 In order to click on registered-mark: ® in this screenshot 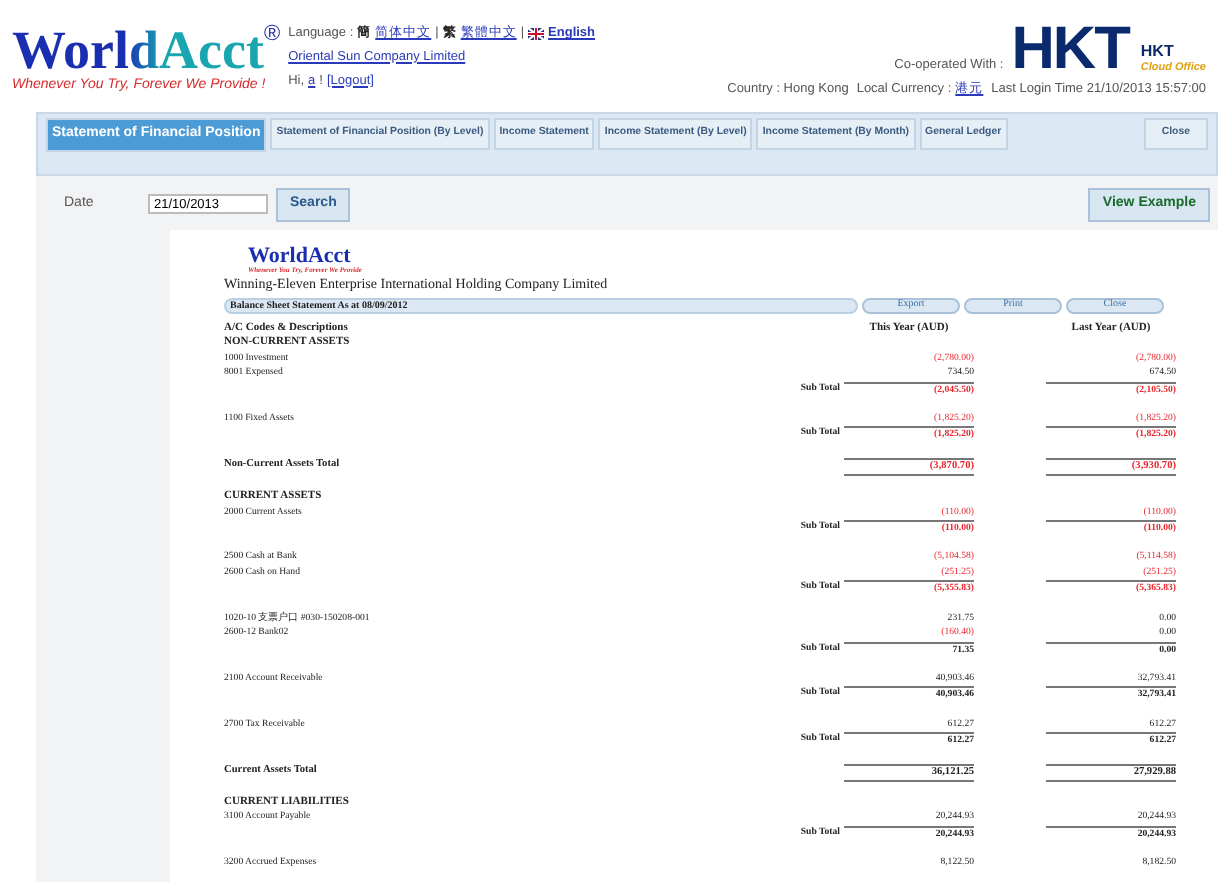, I will do `click(272, 35)`.